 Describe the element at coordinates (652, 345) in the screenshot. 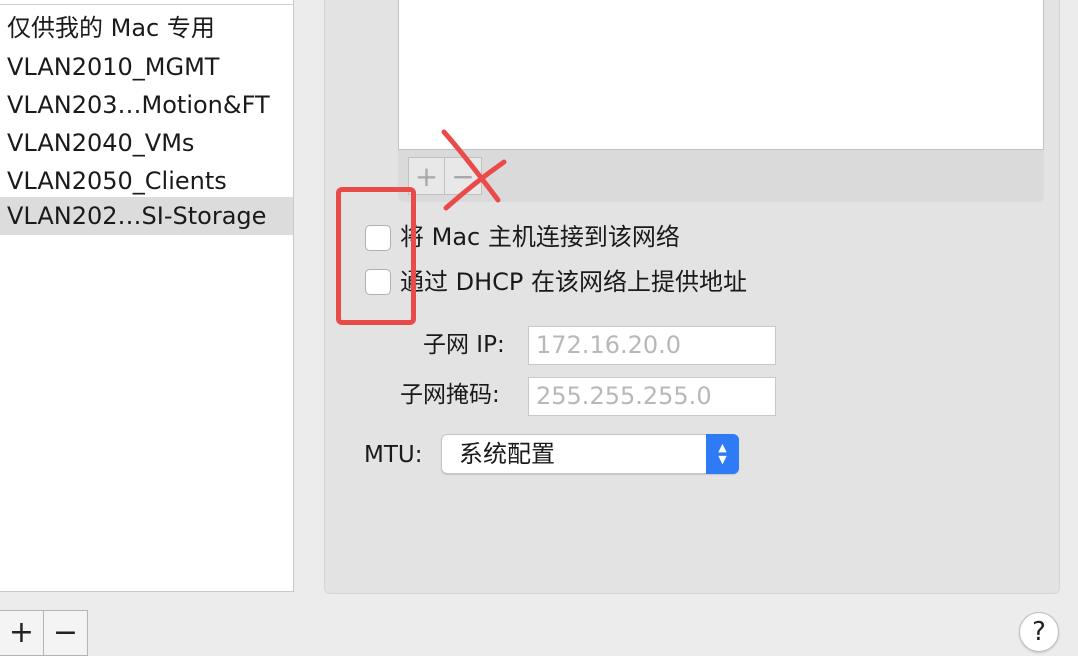

I see `subnet-ip-field: 172.16.20.0` at that location.